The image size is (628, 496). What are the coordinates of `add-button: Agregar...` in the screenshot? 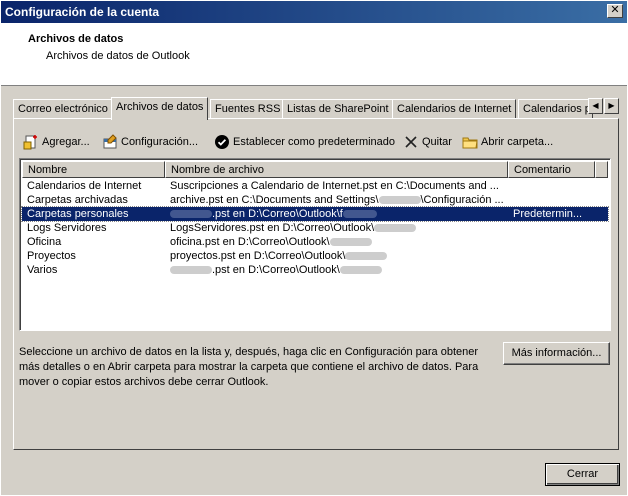 It's located at (56, 142).